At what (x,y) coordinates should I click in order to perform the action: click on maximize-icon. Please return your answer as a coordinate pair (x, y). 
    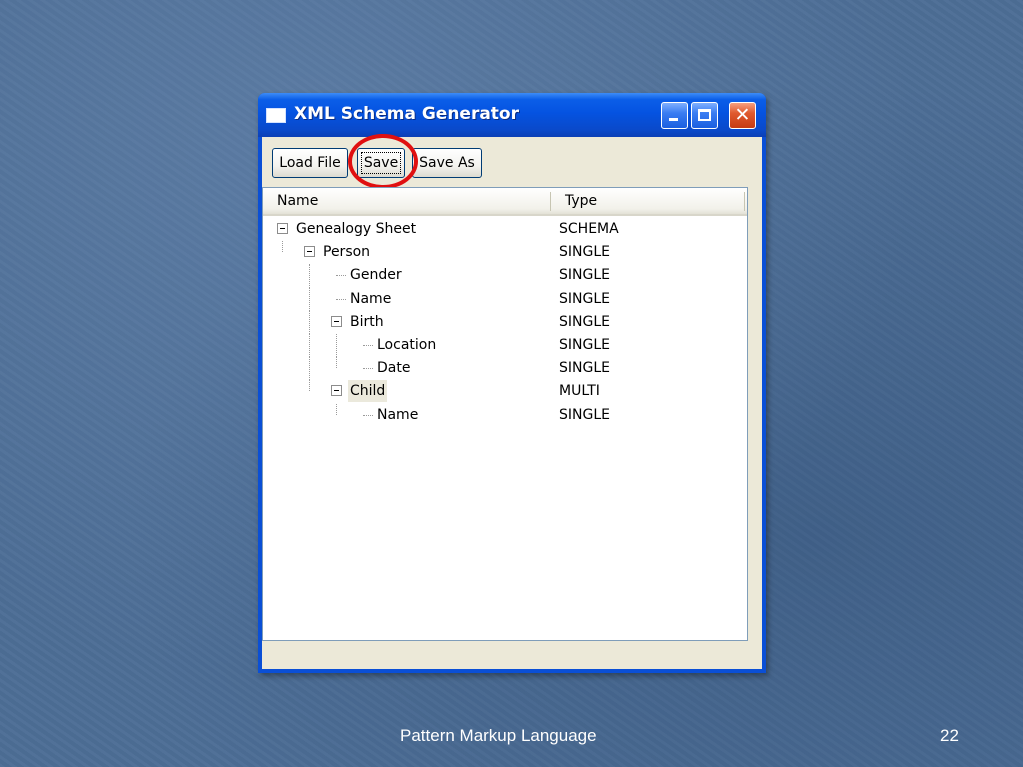
    Looking at the image, I should click on (704, 115).